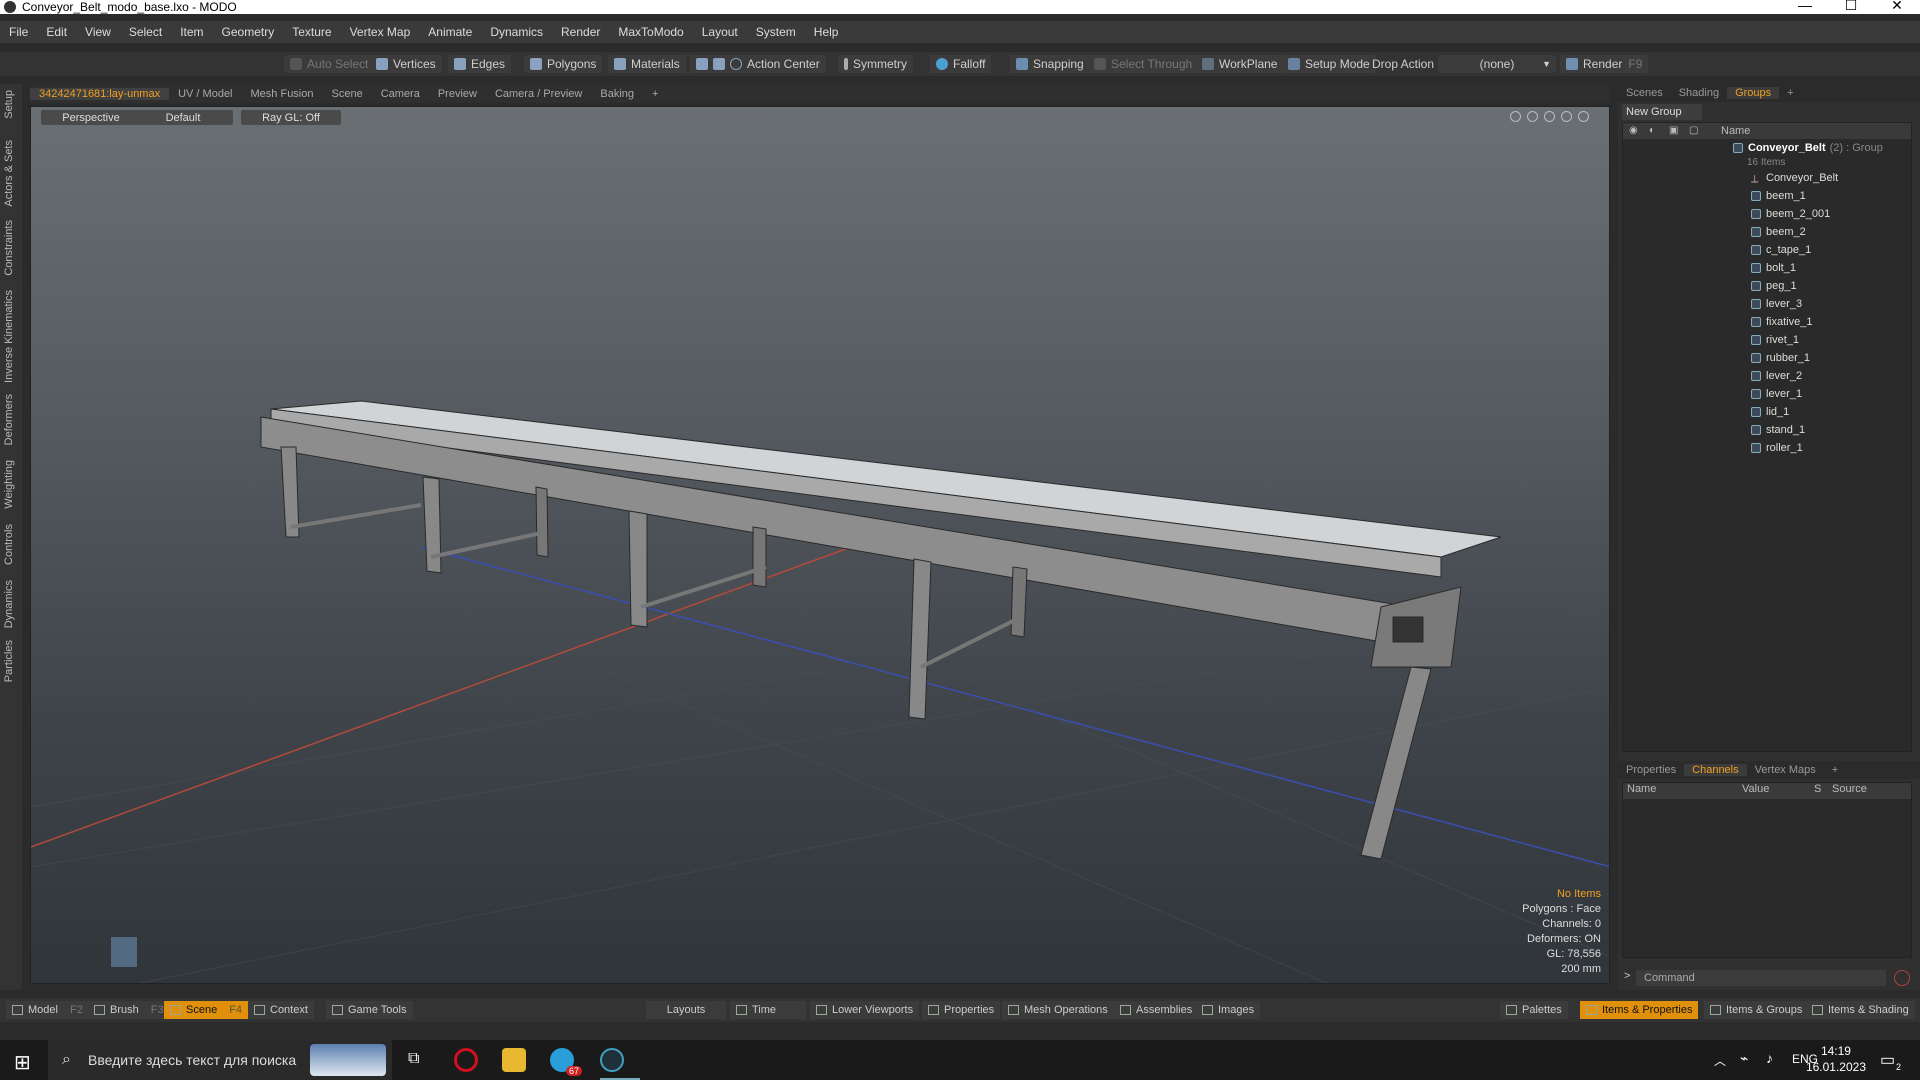 The width and height of the screenshot is (1920, 1080). Describe the element at coordinates (1329, 64) in the screenshot. I see `setup-mode-button: Setup Mode` at that location.